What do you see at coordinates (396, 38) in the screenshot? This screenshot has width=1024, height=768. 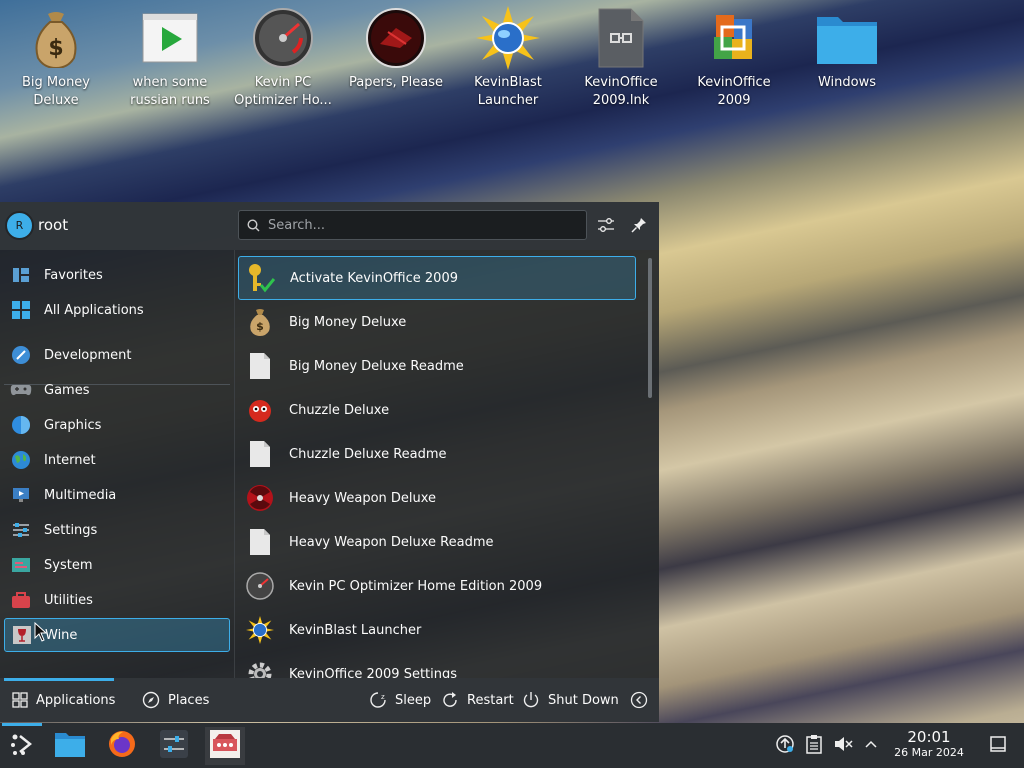 I see `papers-please-icon` at bounding box center [396, 38].